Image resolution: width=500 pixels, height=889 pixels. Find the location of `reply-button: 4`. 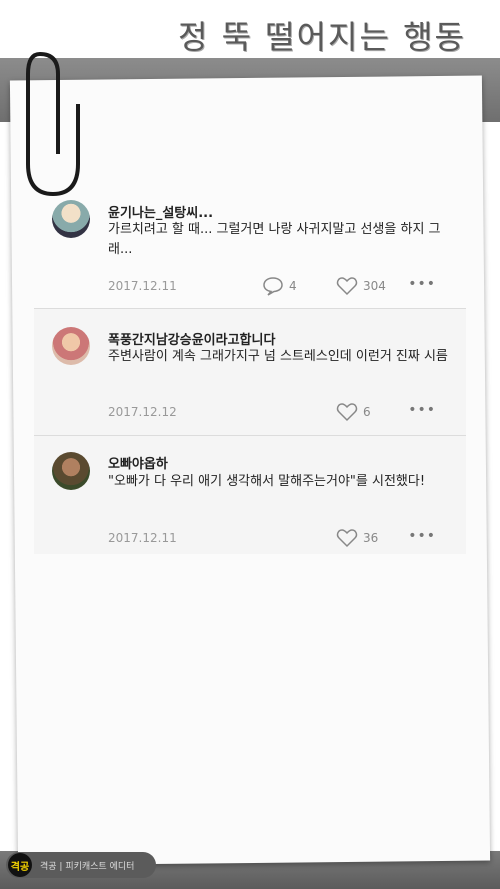

reply-button: 4 is located at coordinates (279, 286).